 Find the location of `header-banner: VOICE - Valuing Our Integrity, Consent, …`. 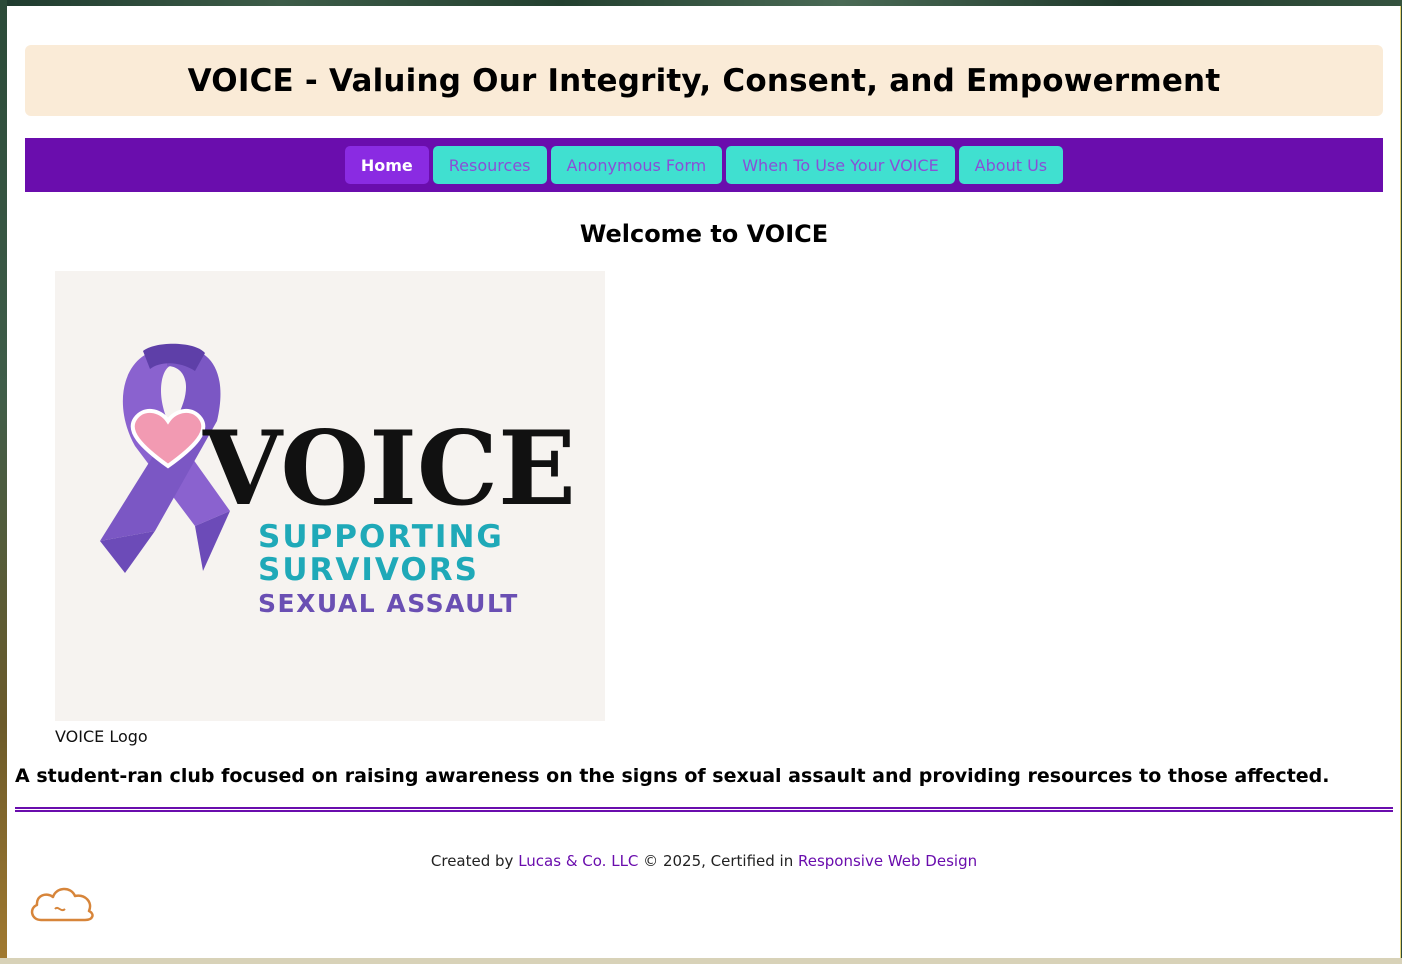

header-banner: VOICE - Valuing Our Integrity, Consent, … is located at coordinates (704, 80).